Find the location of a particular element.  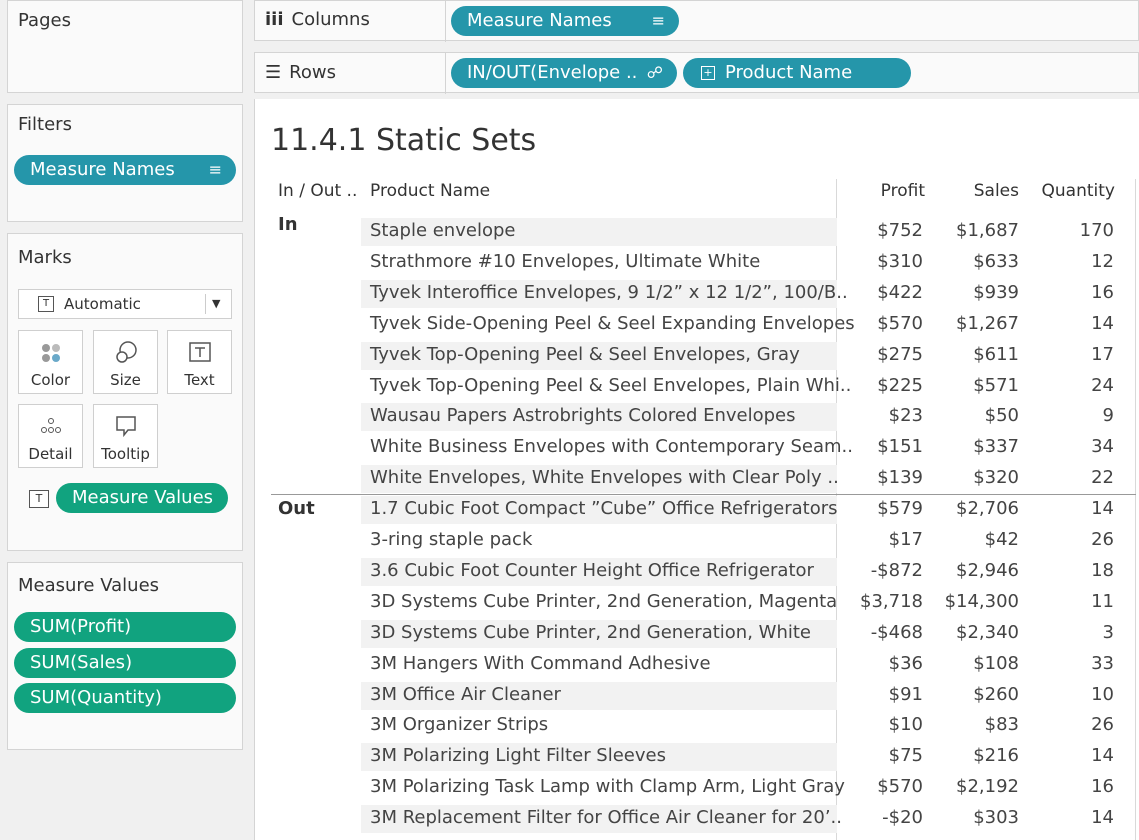

measure-pill-quantity: SUM(Quantity) is located at coordinates (125, 698).